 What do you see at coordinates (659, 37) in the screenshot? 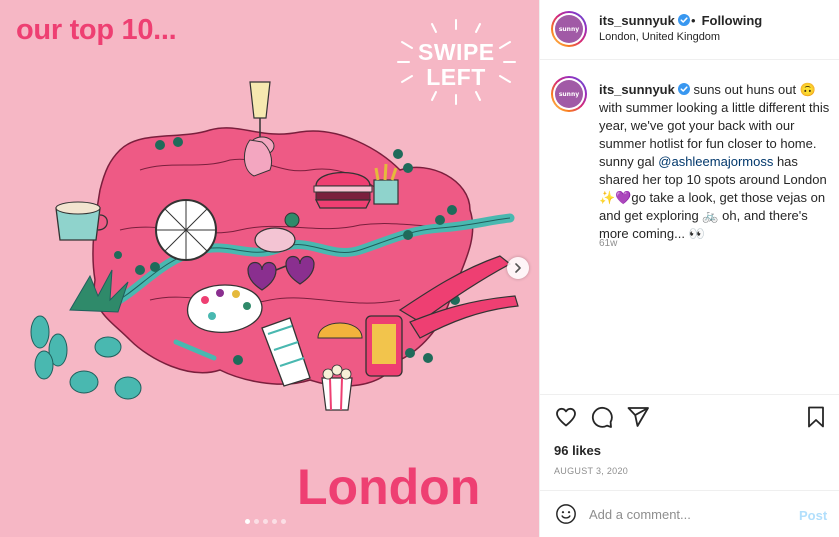
I see `location-link: London, United Kingdom` at bounding box center [659, 37].